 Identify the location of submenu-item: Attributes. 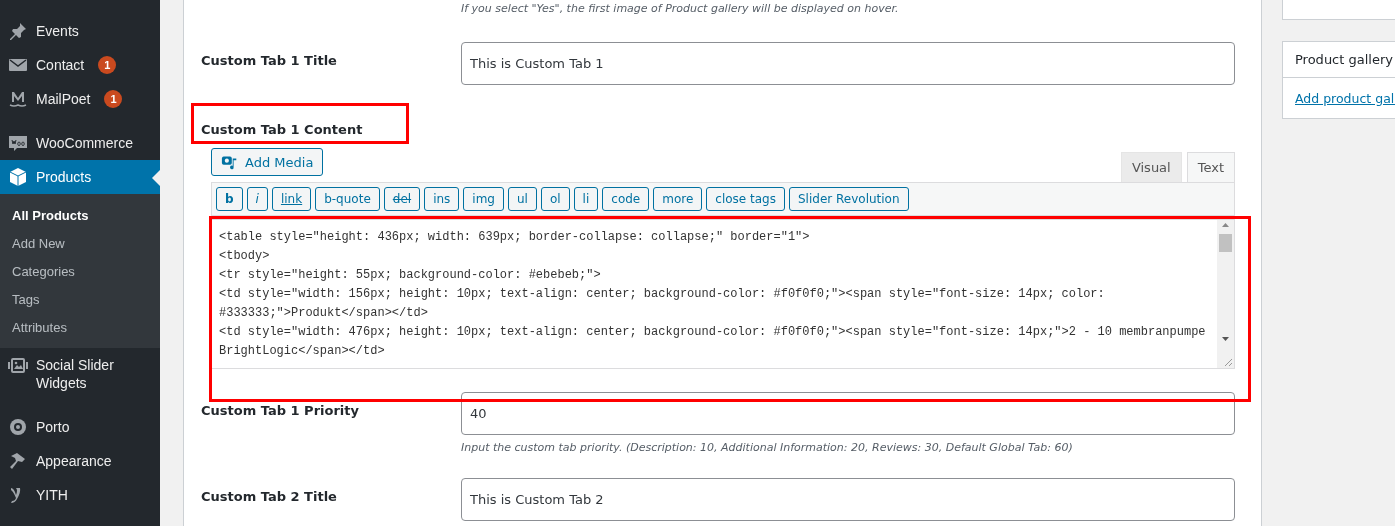
(80, 328).